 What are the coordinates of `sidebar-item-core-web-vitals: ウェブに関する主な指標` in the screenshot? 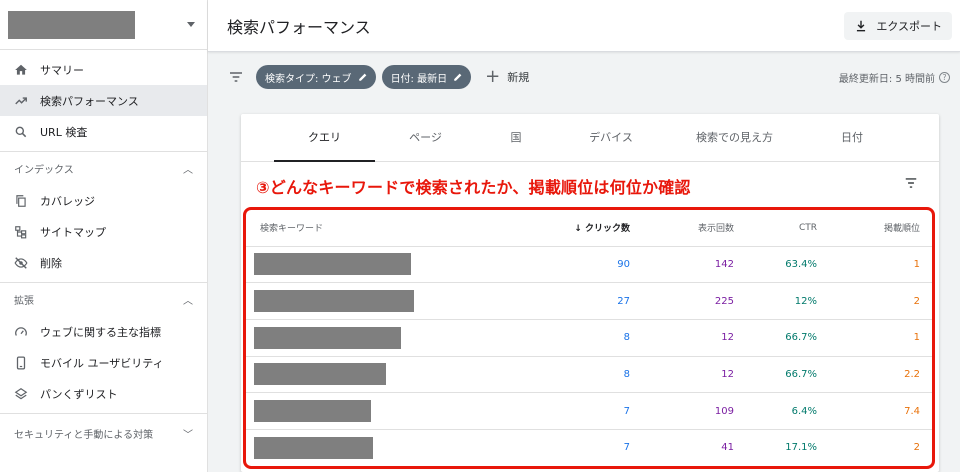 It's located at (103, 331).